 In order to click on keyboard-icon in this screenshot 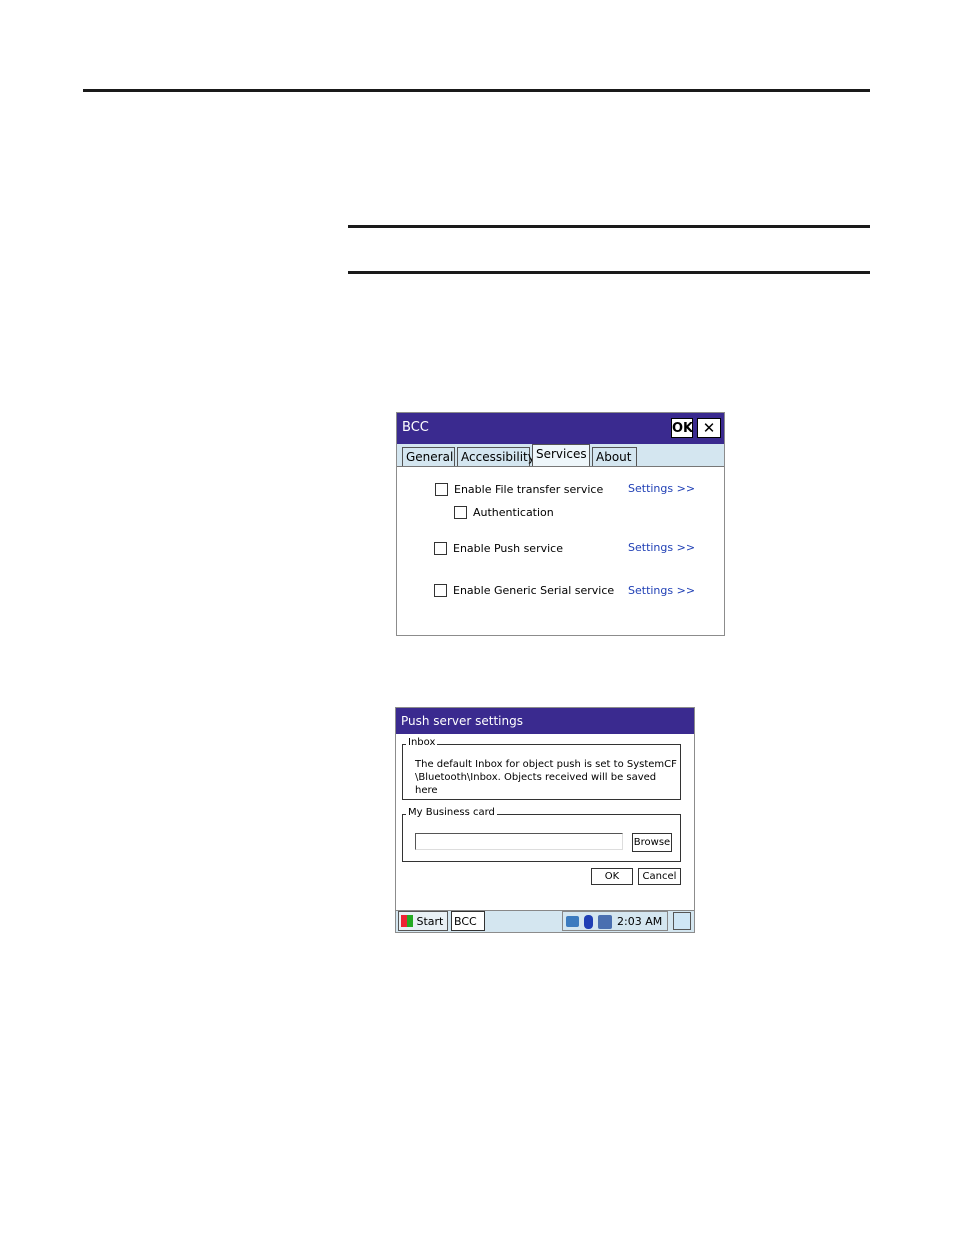, I will do `click(605, 922)`.